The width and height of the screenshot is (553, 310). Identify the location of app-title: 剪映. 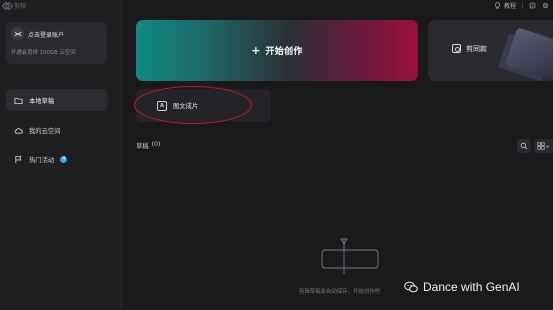
(14, 5).